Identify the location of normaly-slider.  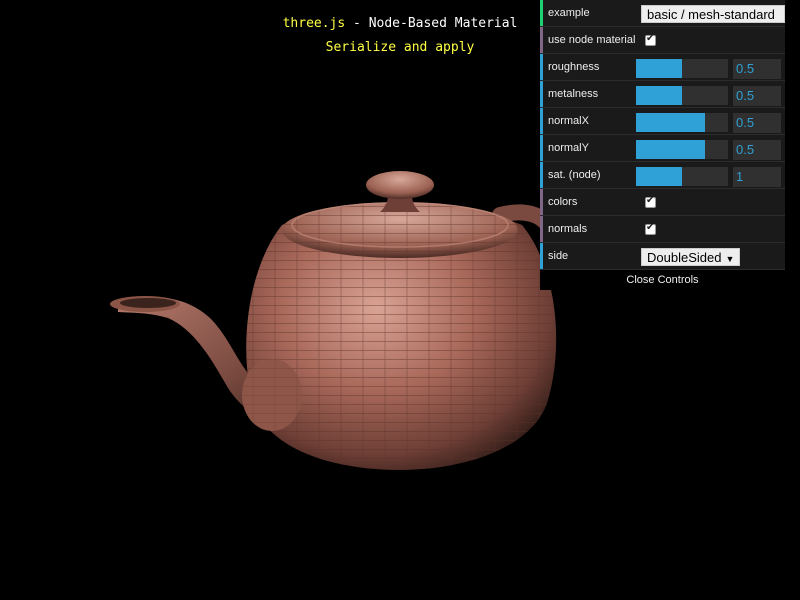
(682, 149).